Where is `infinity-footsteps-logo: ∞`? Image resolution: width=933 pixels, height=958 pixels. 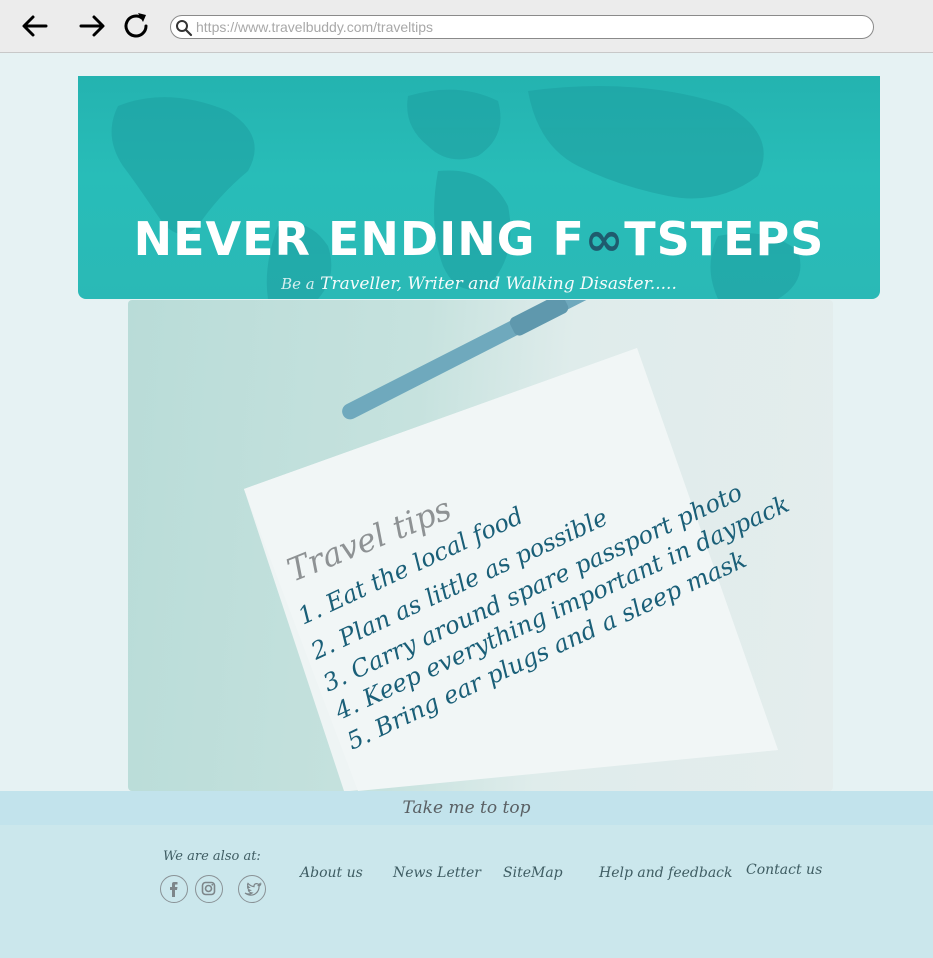 infinity-footsteps-logo: ∞ is located at coordinates (604, 239).